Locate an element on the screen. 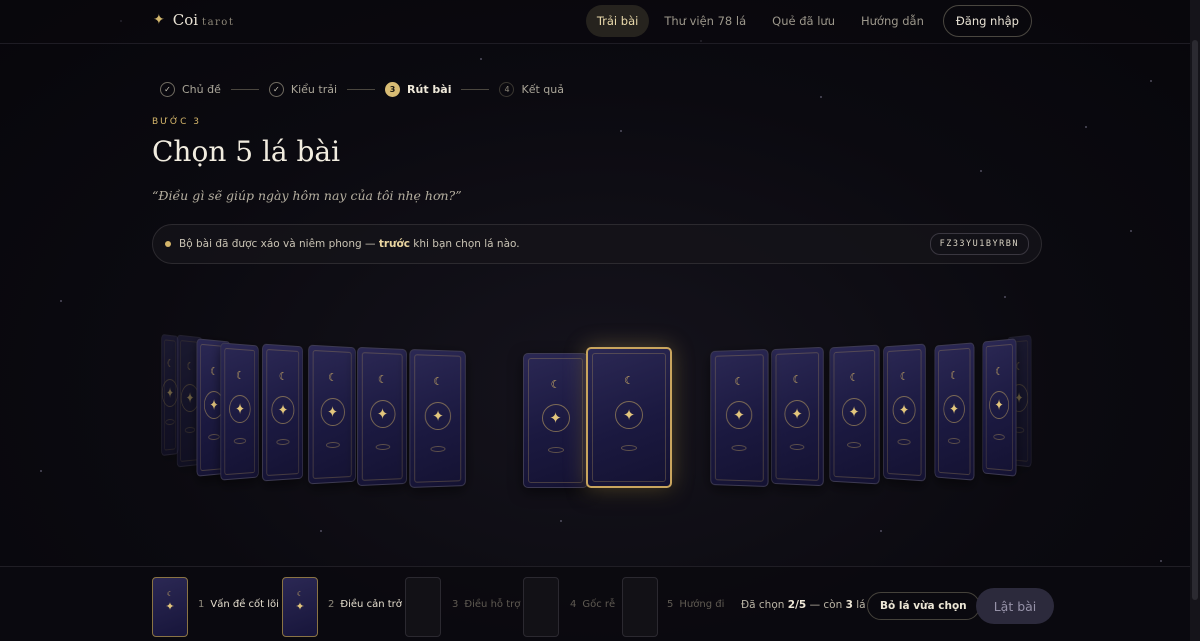 The height and width of the screenshot is (641, 1200). step-label: Chủ đề is located at coordinates (201, 89).